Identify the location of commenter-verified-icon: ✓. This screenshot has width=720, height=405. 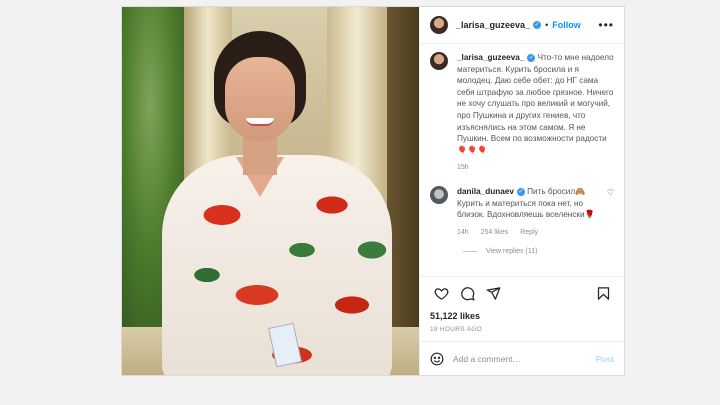
(520, 191).